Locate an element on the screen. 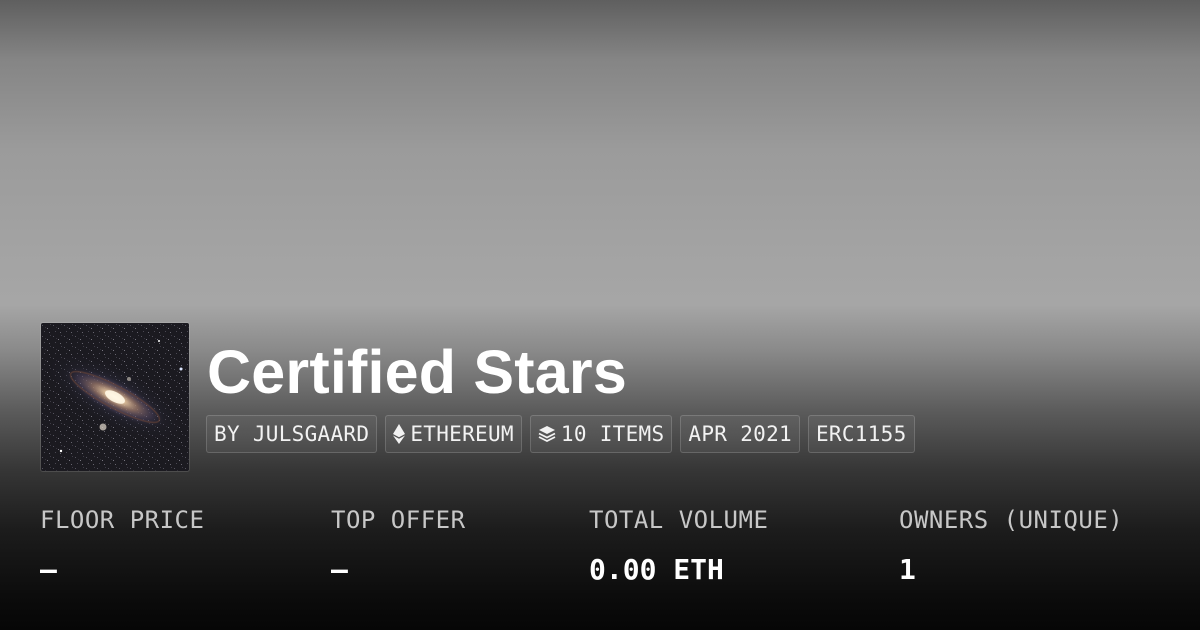  floor-price-label: FLOOR PRICE is located at coordinates (122, 520).